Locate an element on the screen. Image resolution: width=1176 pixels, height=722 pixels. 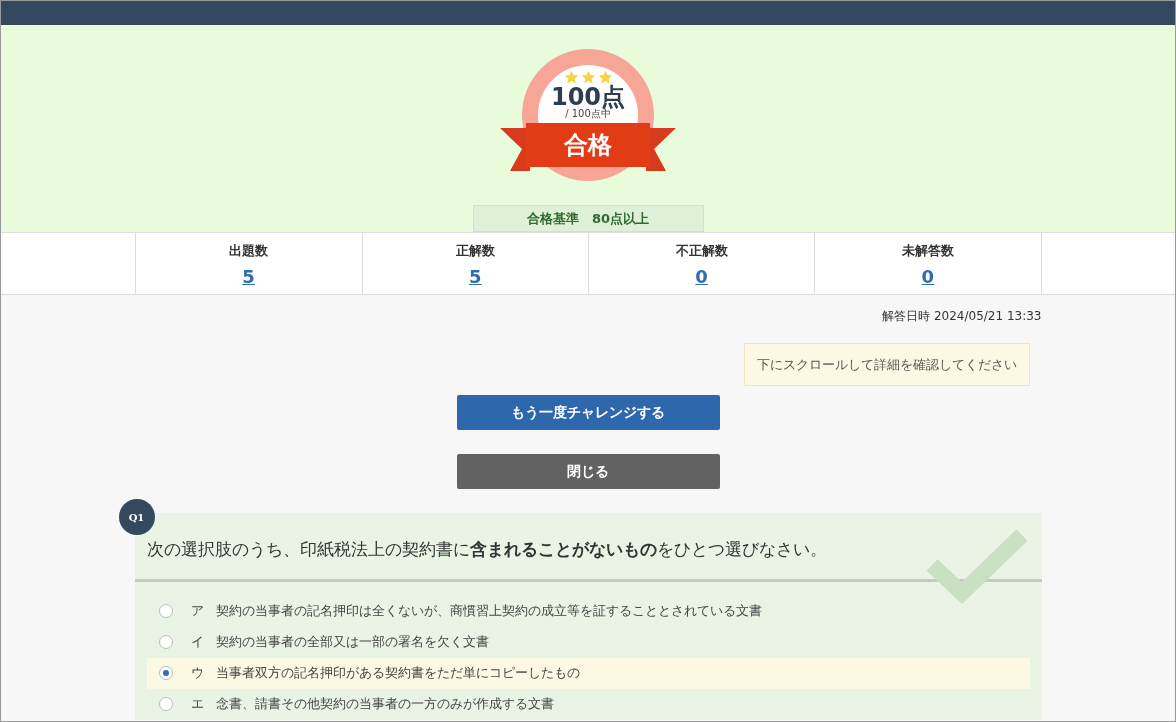
pass-label: 合格 is located at coordinates (588, 145).